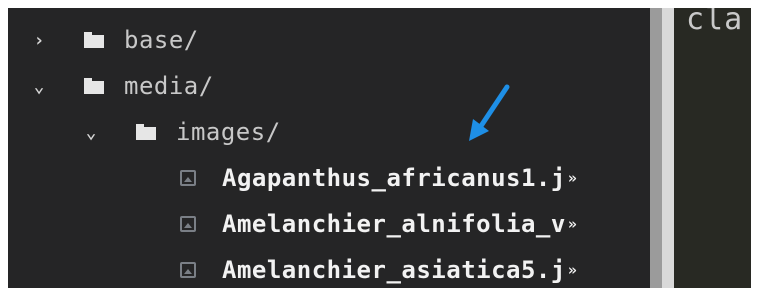 The image size is (759, 297). I want to click on file-label: Amelanchier_asiatica5.j, so click(394, 270).